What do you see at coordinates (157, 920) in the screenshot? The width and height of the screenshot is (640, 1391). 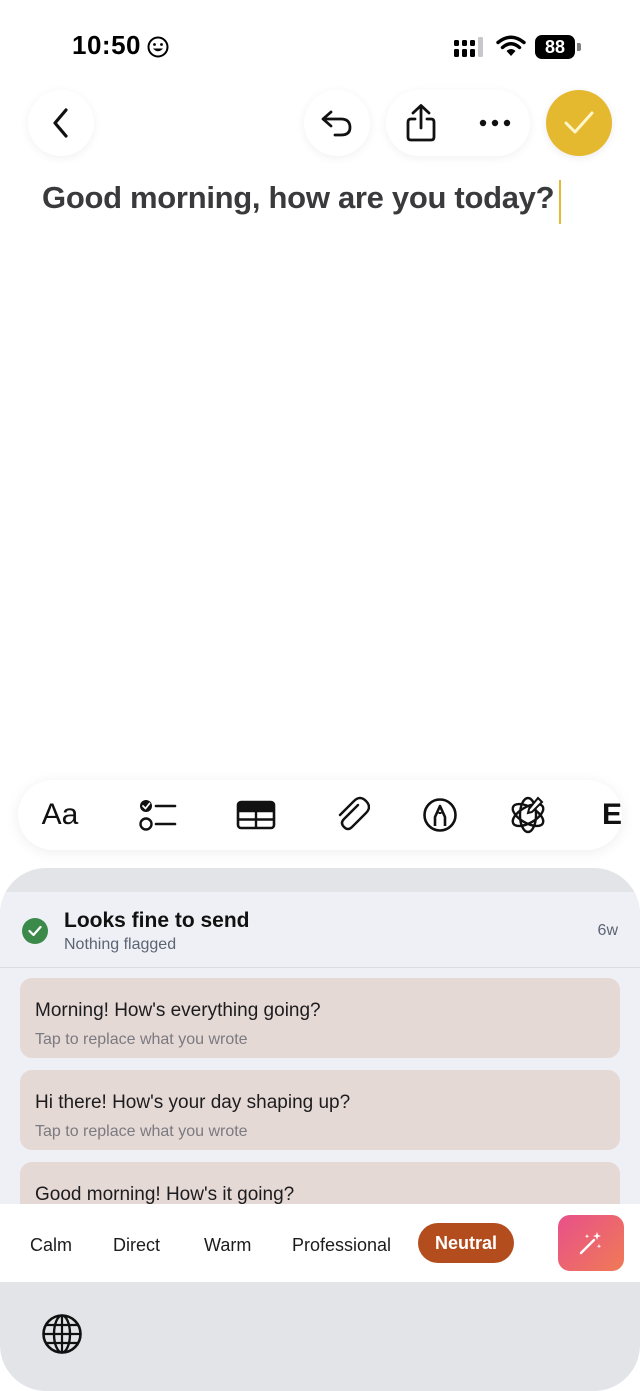 I see `summary-title: Looks fine to send` at bounding box center [157, 920].